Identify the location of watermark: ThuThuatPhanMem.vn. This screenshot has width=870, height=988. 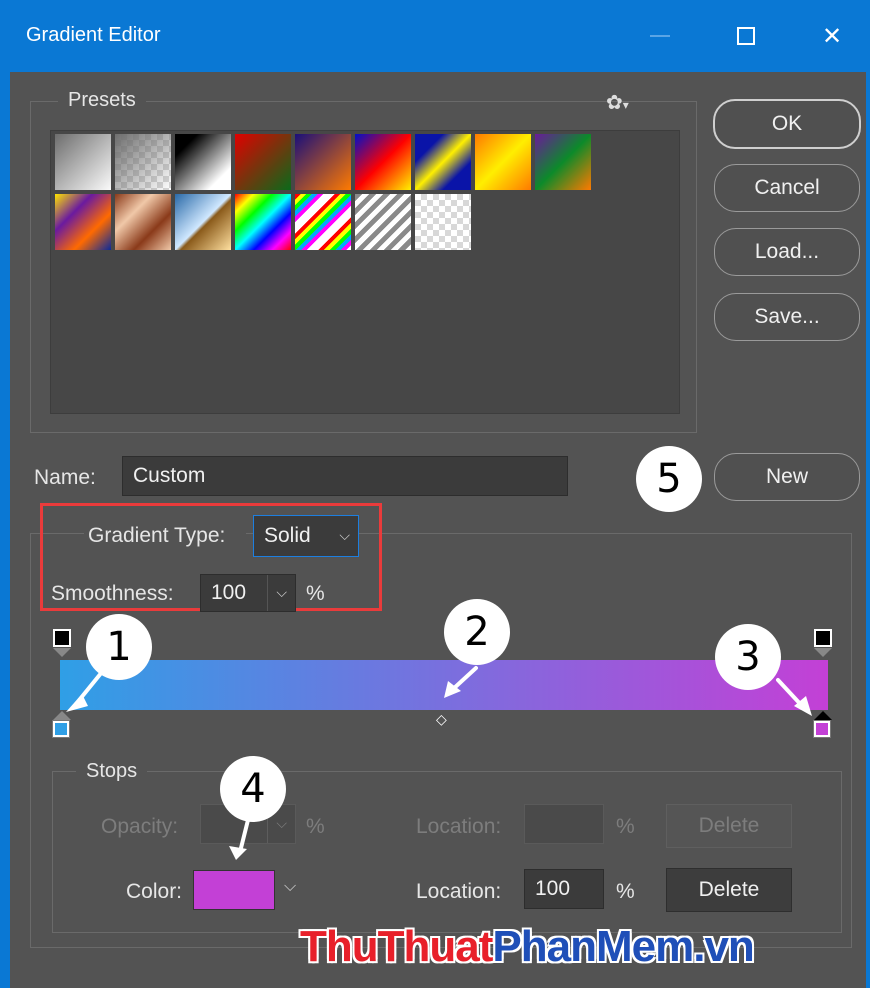
(527, 947).